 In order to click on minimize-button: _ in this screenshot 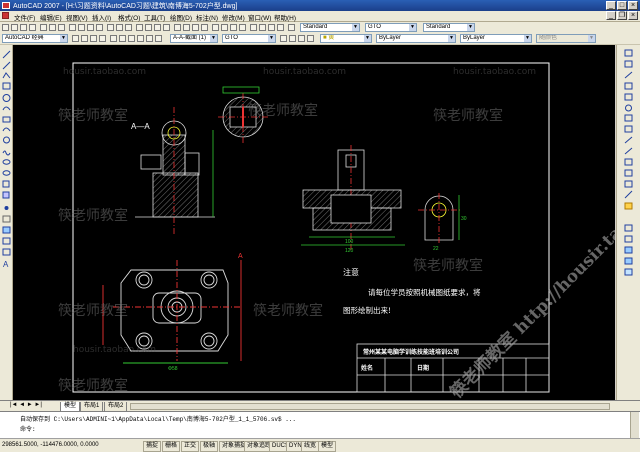, I will do `click(611, 5)`.